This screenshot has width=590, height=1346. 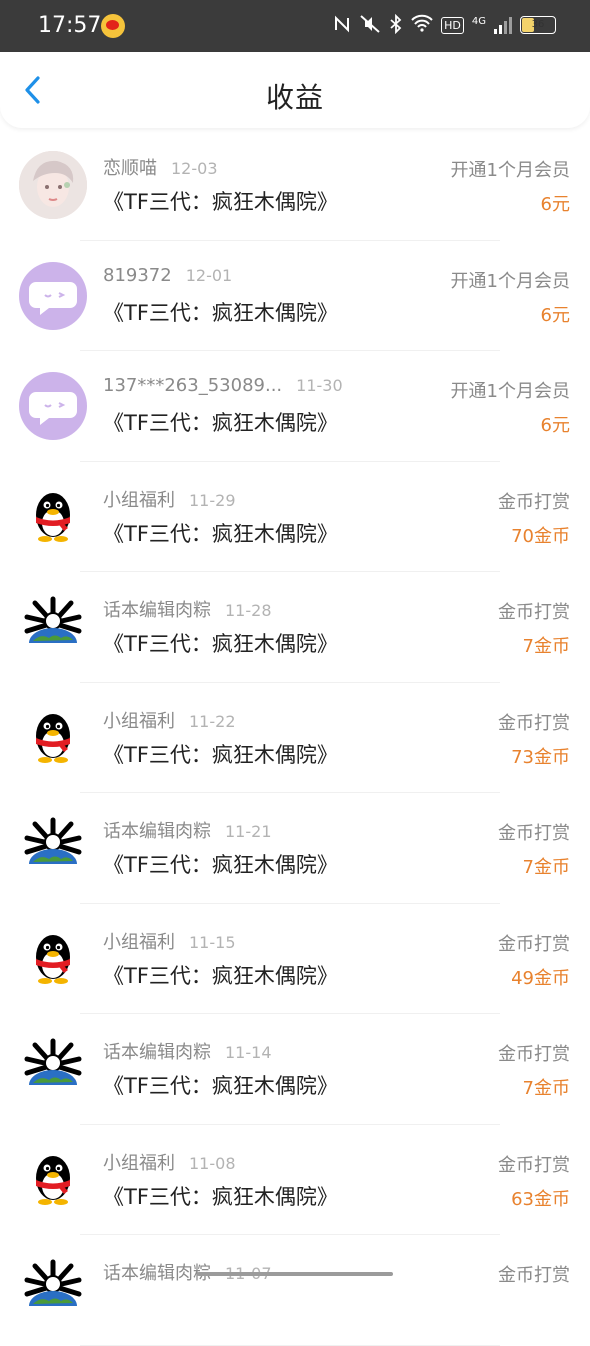 I want to click on earning-row: 话本编辑肉粽 11-21 《TF三代：疯狂木偶院》 金币打赏 7金币, so click(x=295, y=848).